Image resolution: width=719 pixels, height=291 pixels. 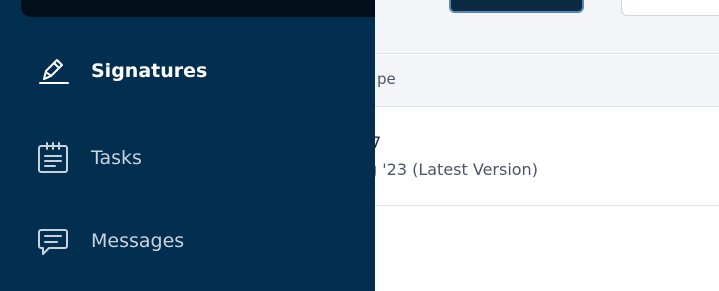 What do you see at coordinates (187, 241) in the screenshot?
I see `nav-item-messages: Messages` at bounding box center [187, 241].